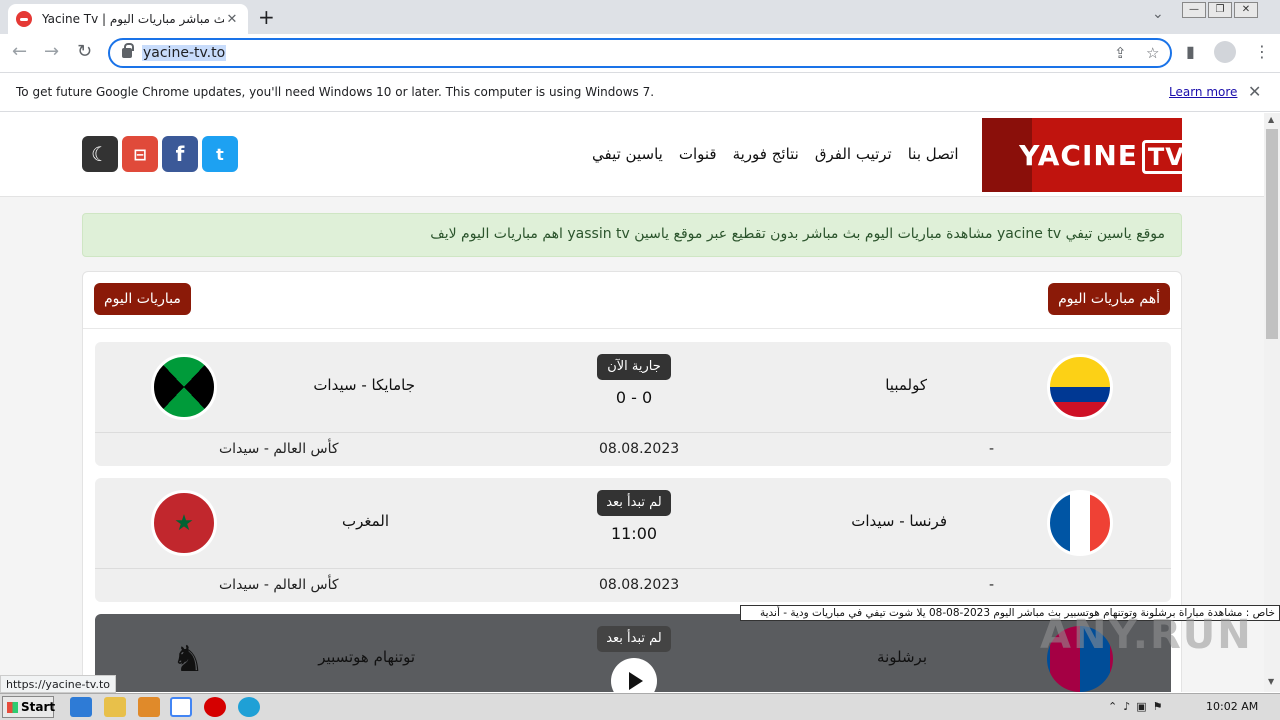 The width and height of the screenshot is (1280, 720). What do you see at coordinates (634, 367) in the screenshot?
I see `match-status-badge: جارية الآن` at bounding box center [634, 367].